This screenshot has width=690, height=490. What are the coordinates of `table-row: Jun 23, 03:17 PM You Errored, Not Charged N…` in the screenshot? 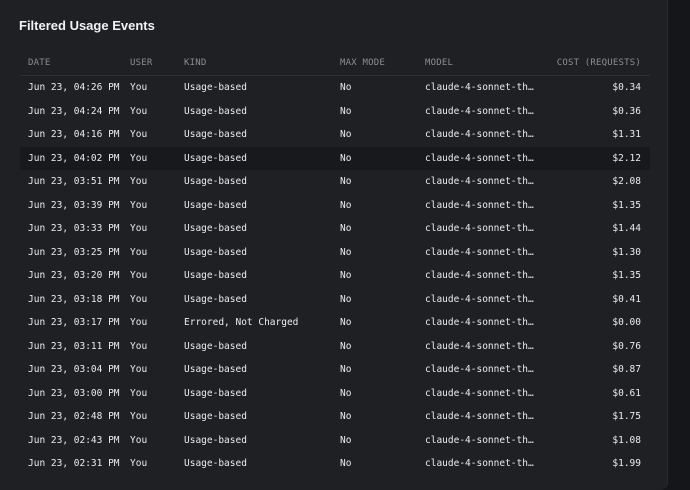 It's located at (335, 323).